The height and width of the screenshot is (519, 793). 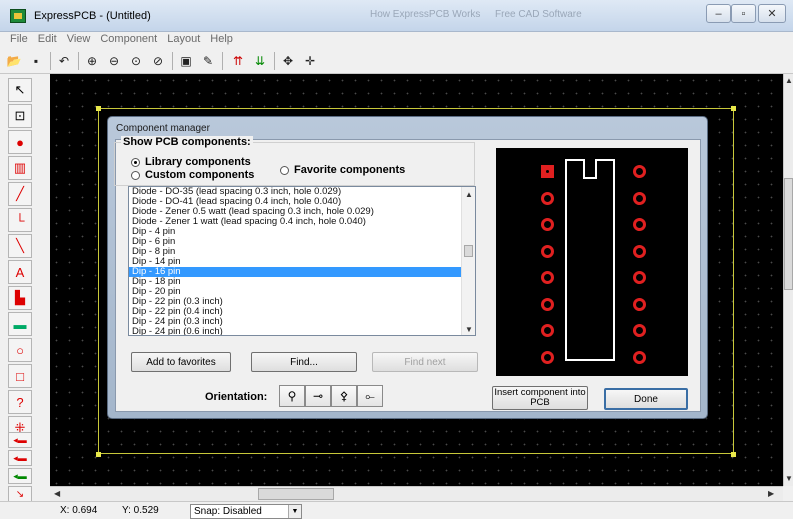 What do you see at coordinates (140, 510) in the screenshot?
I see `y-coordinate: Y: 0.529` at bounding box center [140, 510].